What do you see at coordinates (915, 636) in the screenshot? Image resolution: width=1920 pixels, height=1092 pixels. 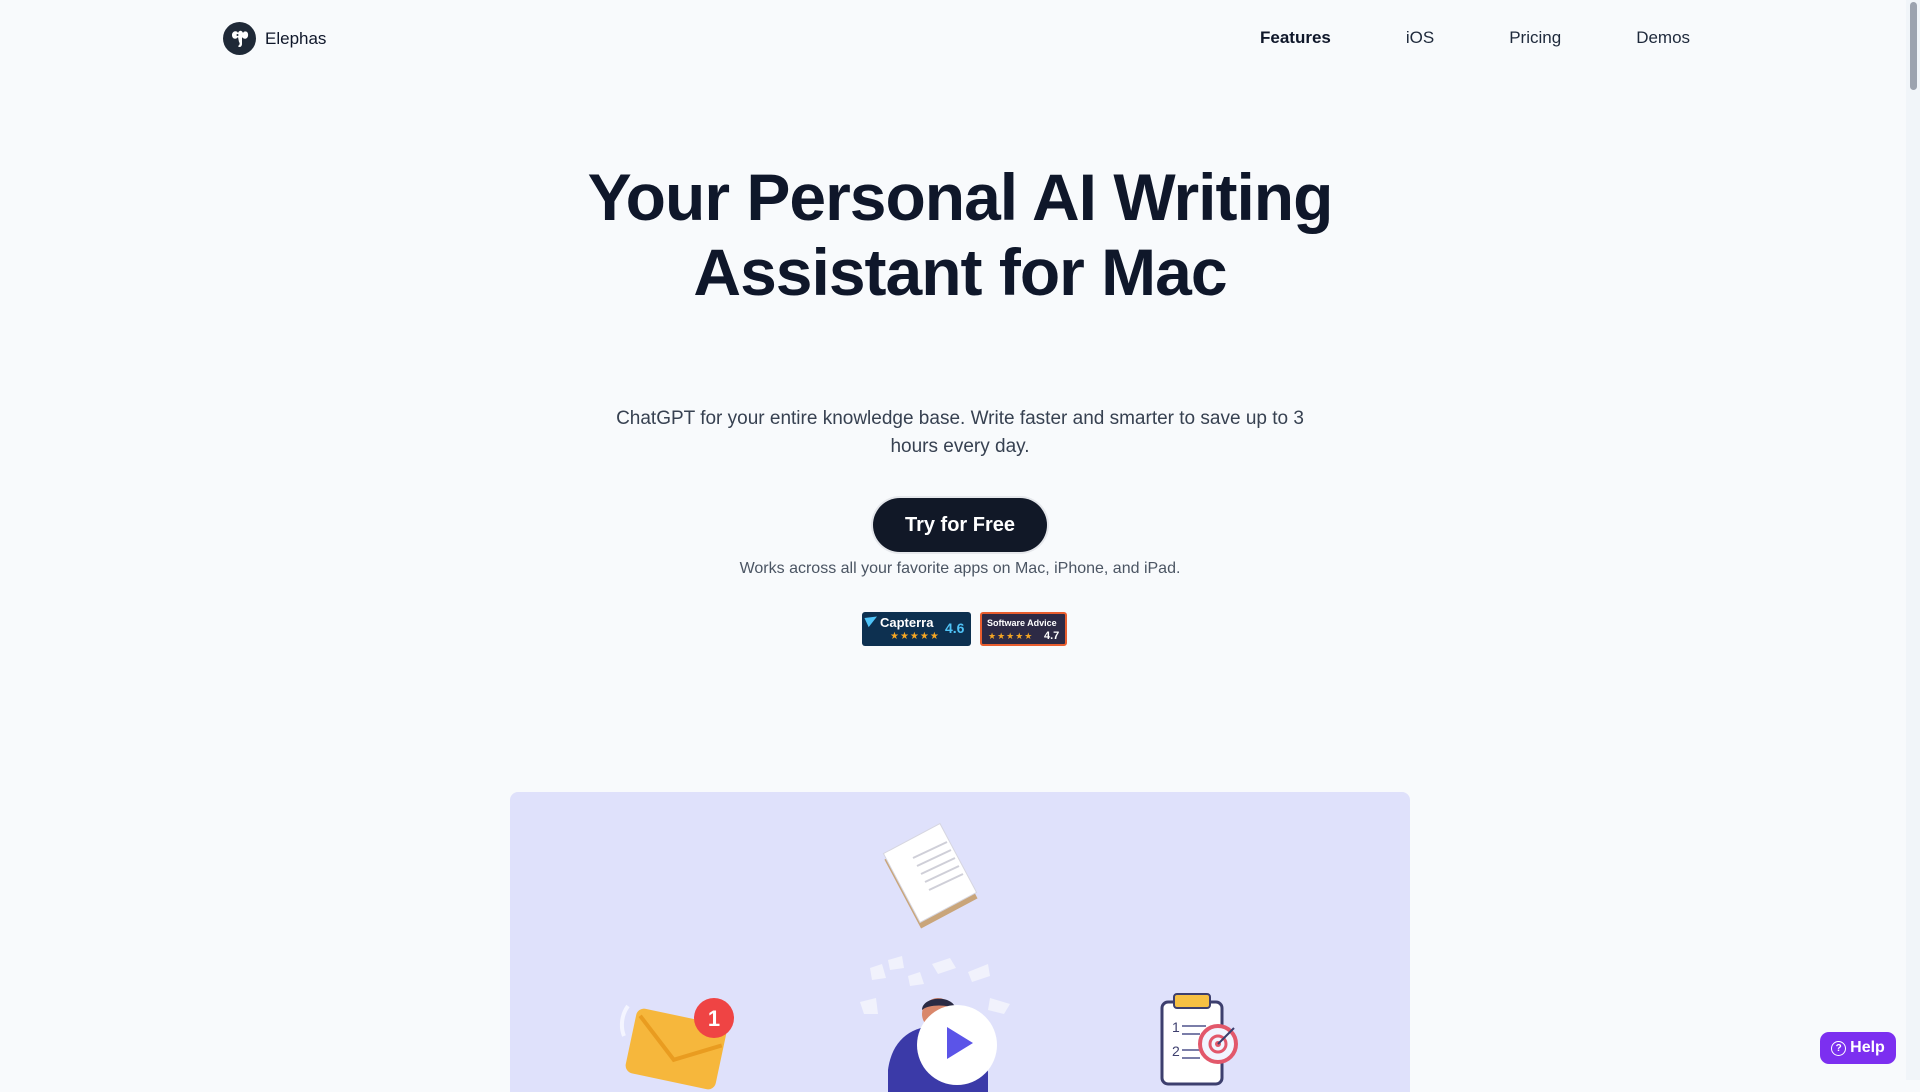 I see `capterra-stars: ★★★★★` at bounding box center [915, 636].